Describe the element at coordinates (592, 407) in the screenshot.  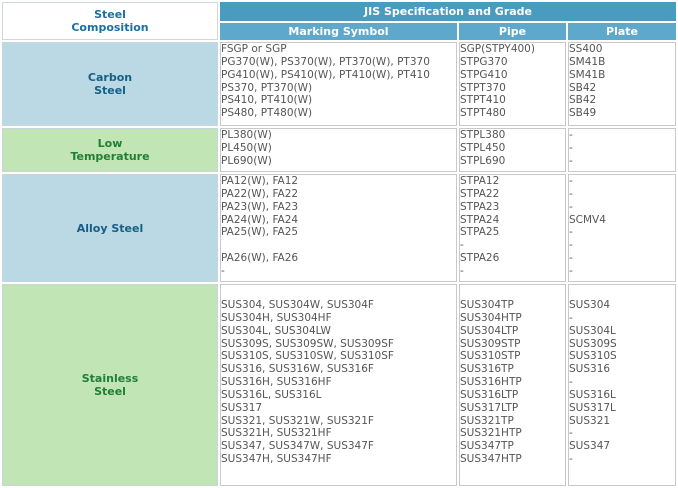
I see `plate-line: SUS317L` at that location.